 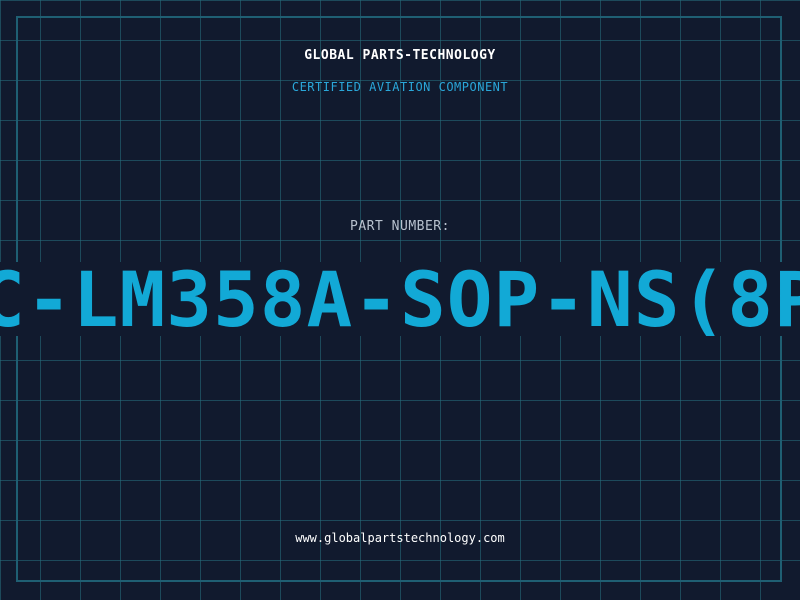 I want to click on brand-name: GLOBAL PARTS-TECHNOLOGY, so click(x=400, y=55).